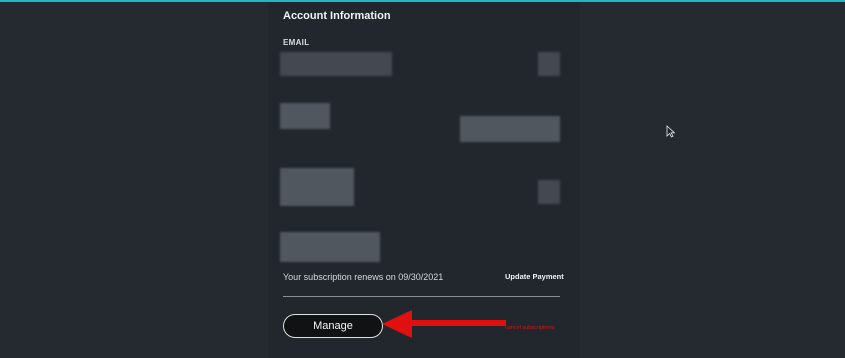  What do you see at coordinates (534, 276) in the screenshot?
I see `update-payment-link: Update Payment` at bounding box center [534, 276].